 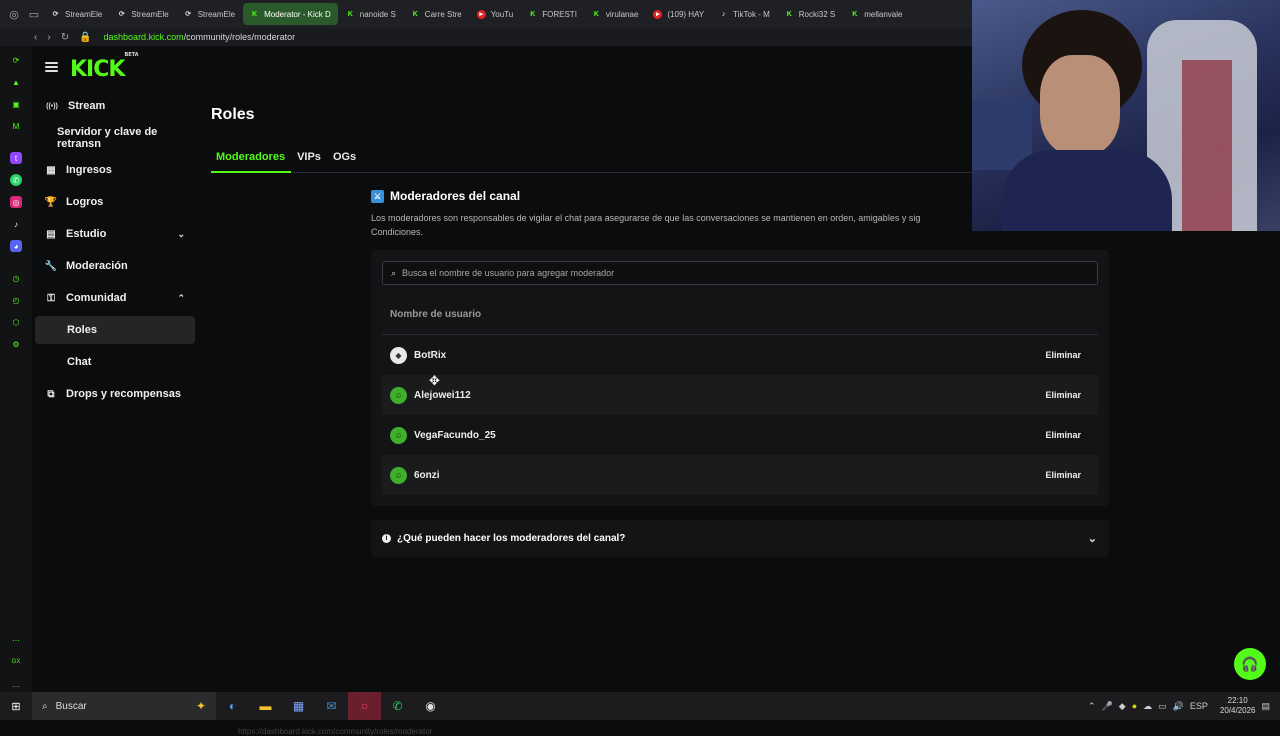 What do you see at coordinates (290, 14) in the screenshot?
I see `browser-tab: K Moderator - Kick D` at bounding box center [290, 14].